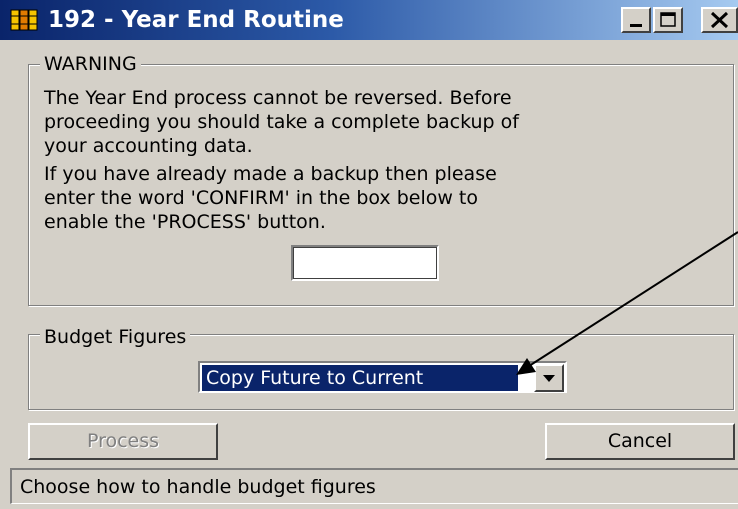 The width and height of the screenshot is (738, 509). What do you see at coordinates (360, 378) in the screenshot?
I see `budget-selected-value: Copy Future to Current` at bounding box center [360, 378].